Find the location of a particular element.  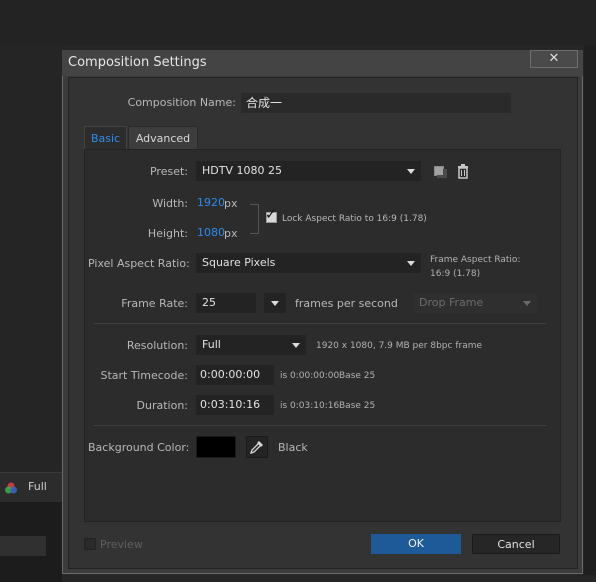

start-timecode-label: Start Timecode: is located at coordinates (144, 375).